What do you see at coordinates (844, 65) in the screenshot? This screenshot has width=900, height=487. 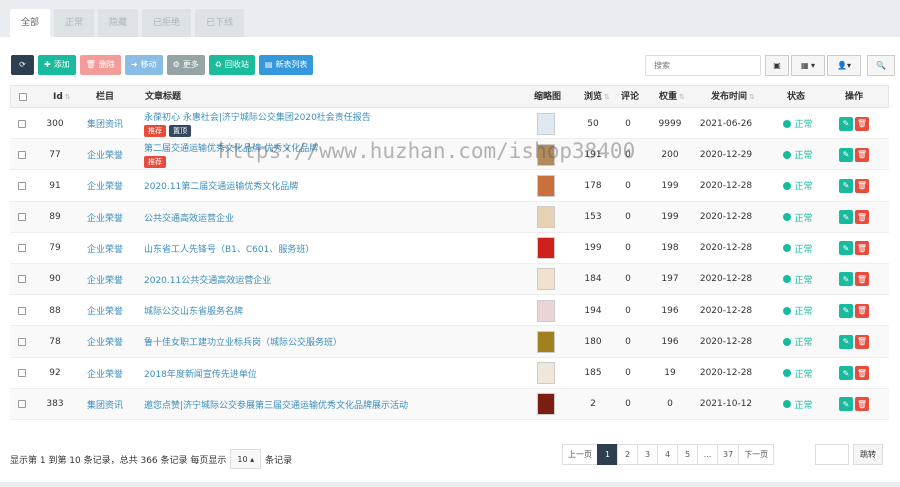 I see `export-menu-button: 👤▾` at bounding box center [844, 65].